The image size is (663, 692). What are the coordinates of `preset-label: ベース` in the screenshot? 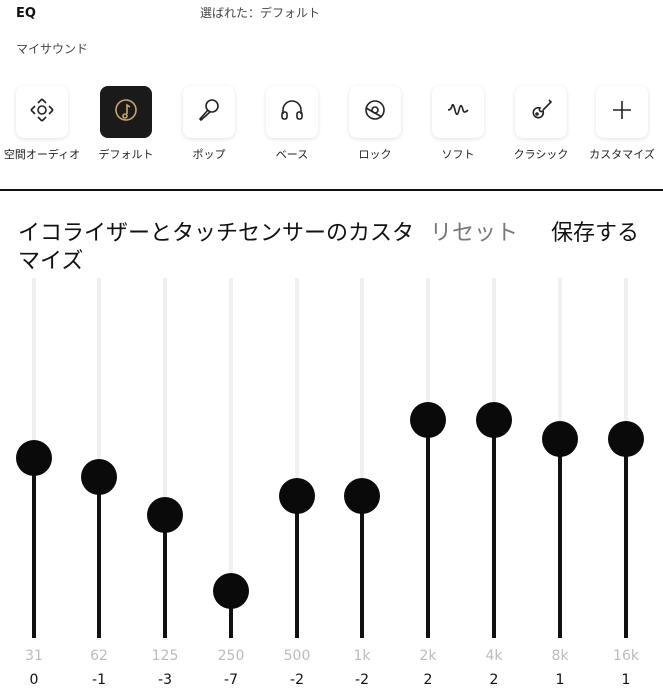 It's located at (292, 154).